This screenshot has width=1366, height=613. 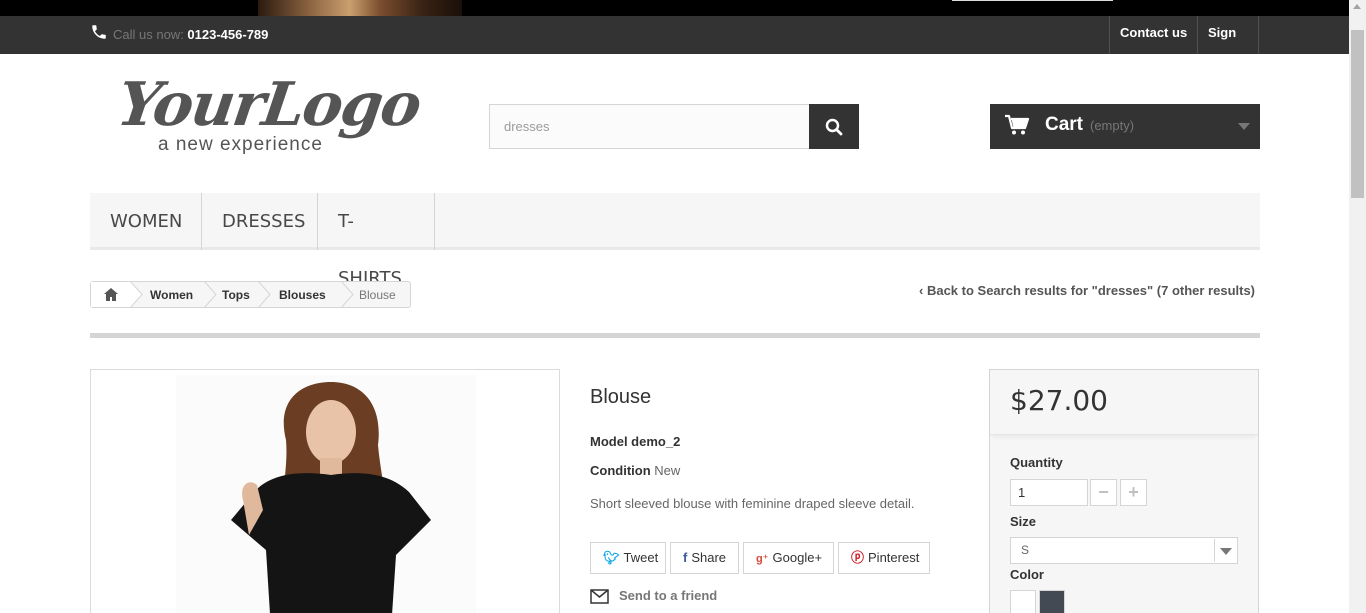 I want to click on send-friend-label: Send to a friend, so click(x=668, y=595).